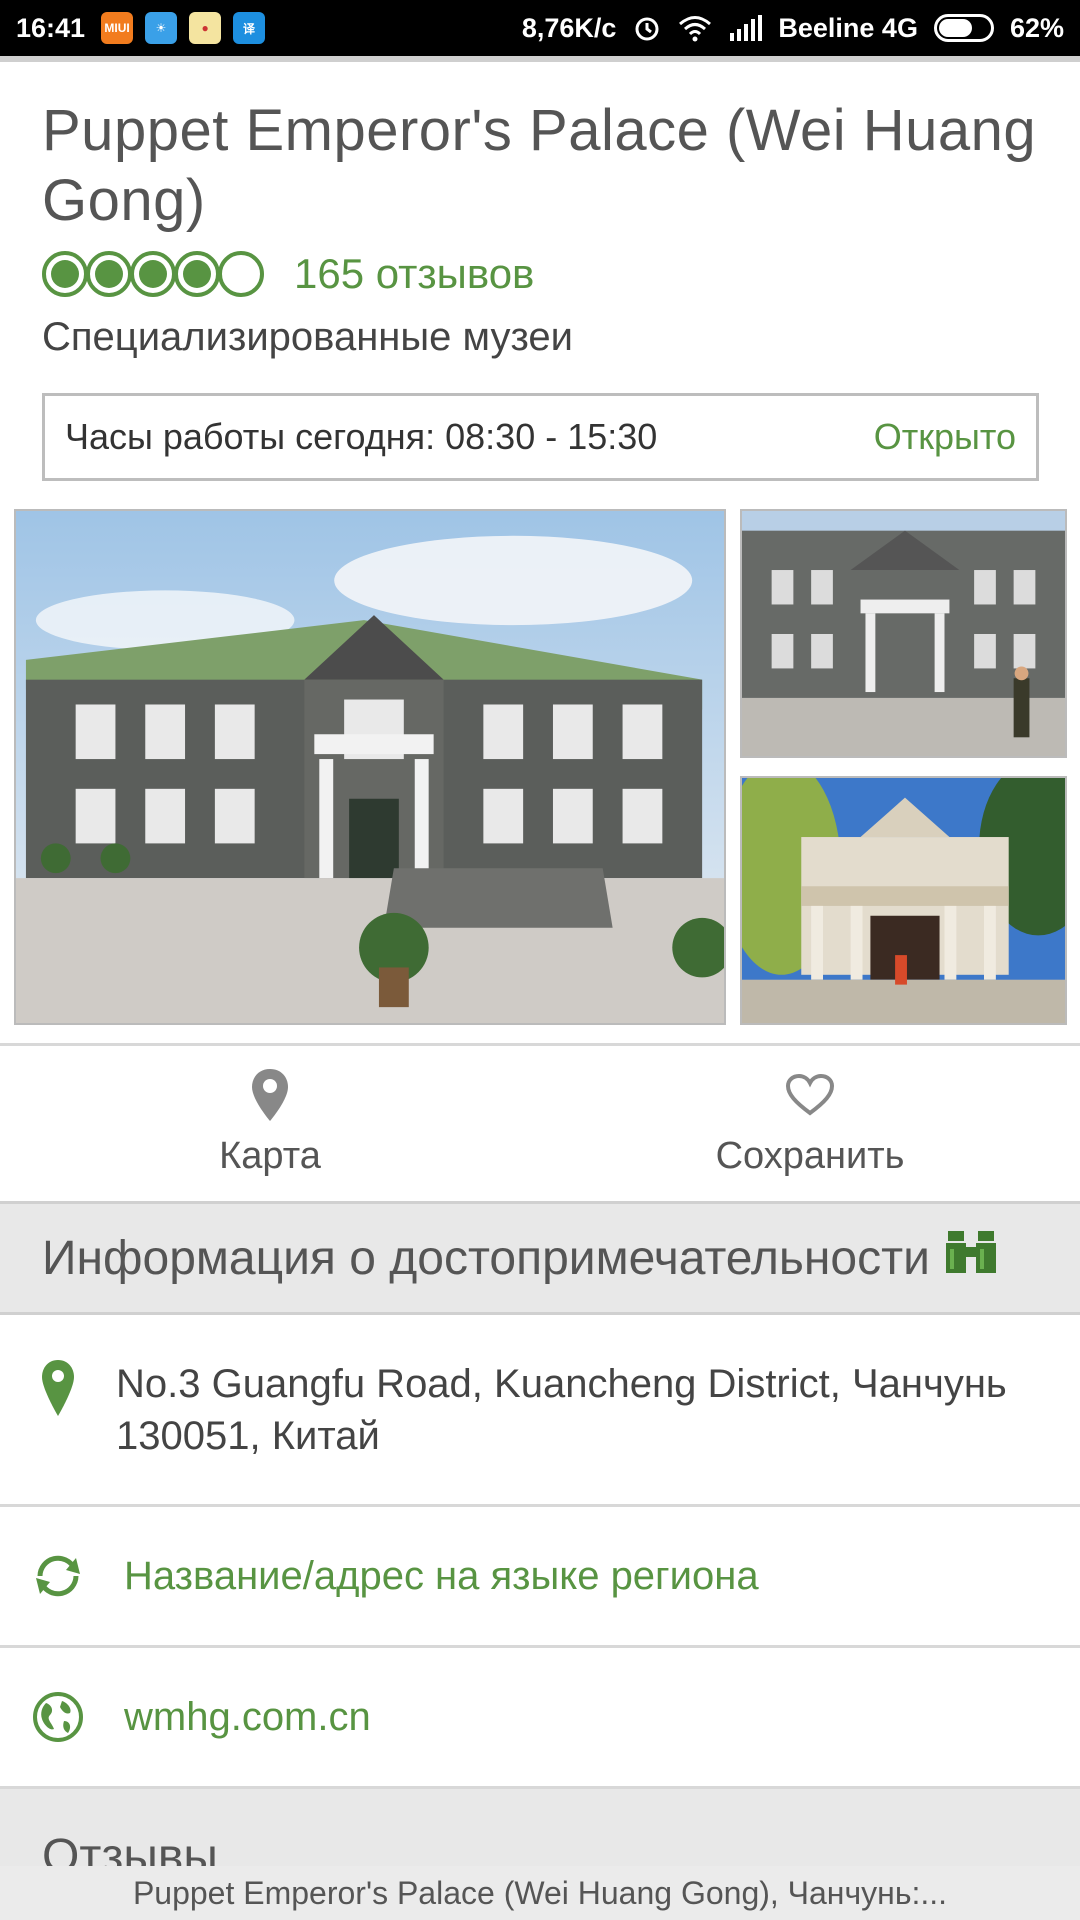 This screenshot has width=1080, height=1920. Describe the element at coordinates (414, 274) in the screenshot. I see `reviews-count-link: 165 отзывов` at that location.